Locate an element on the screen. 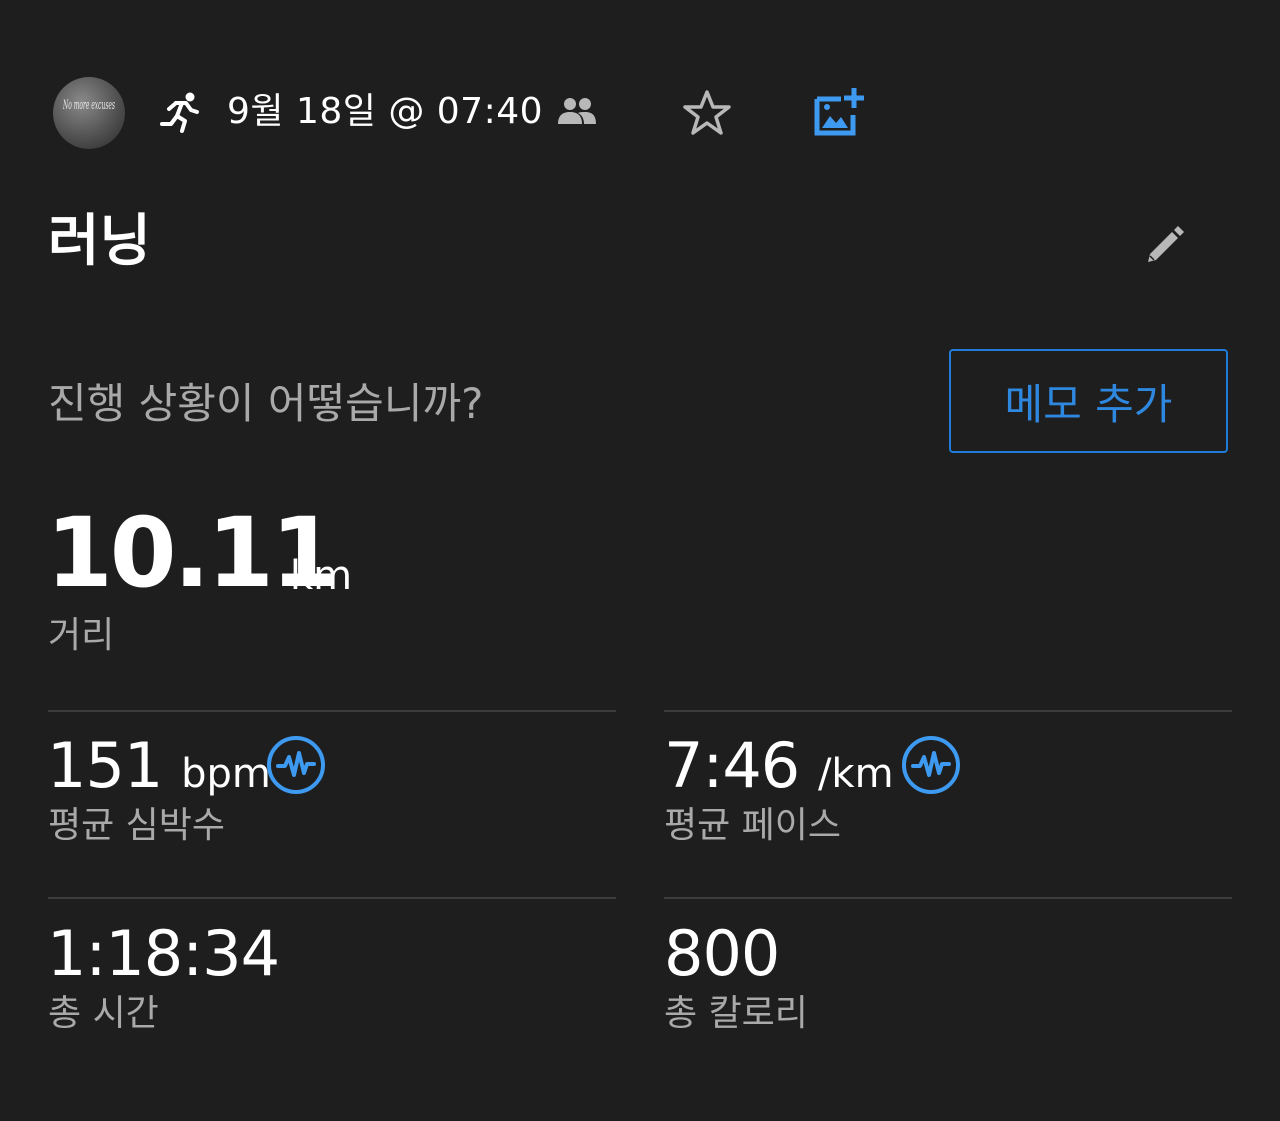 The height and width of the screenshot is (1121, 1280). total-calories-label: 총 칼로리 is located at coordinates (736, 1013).